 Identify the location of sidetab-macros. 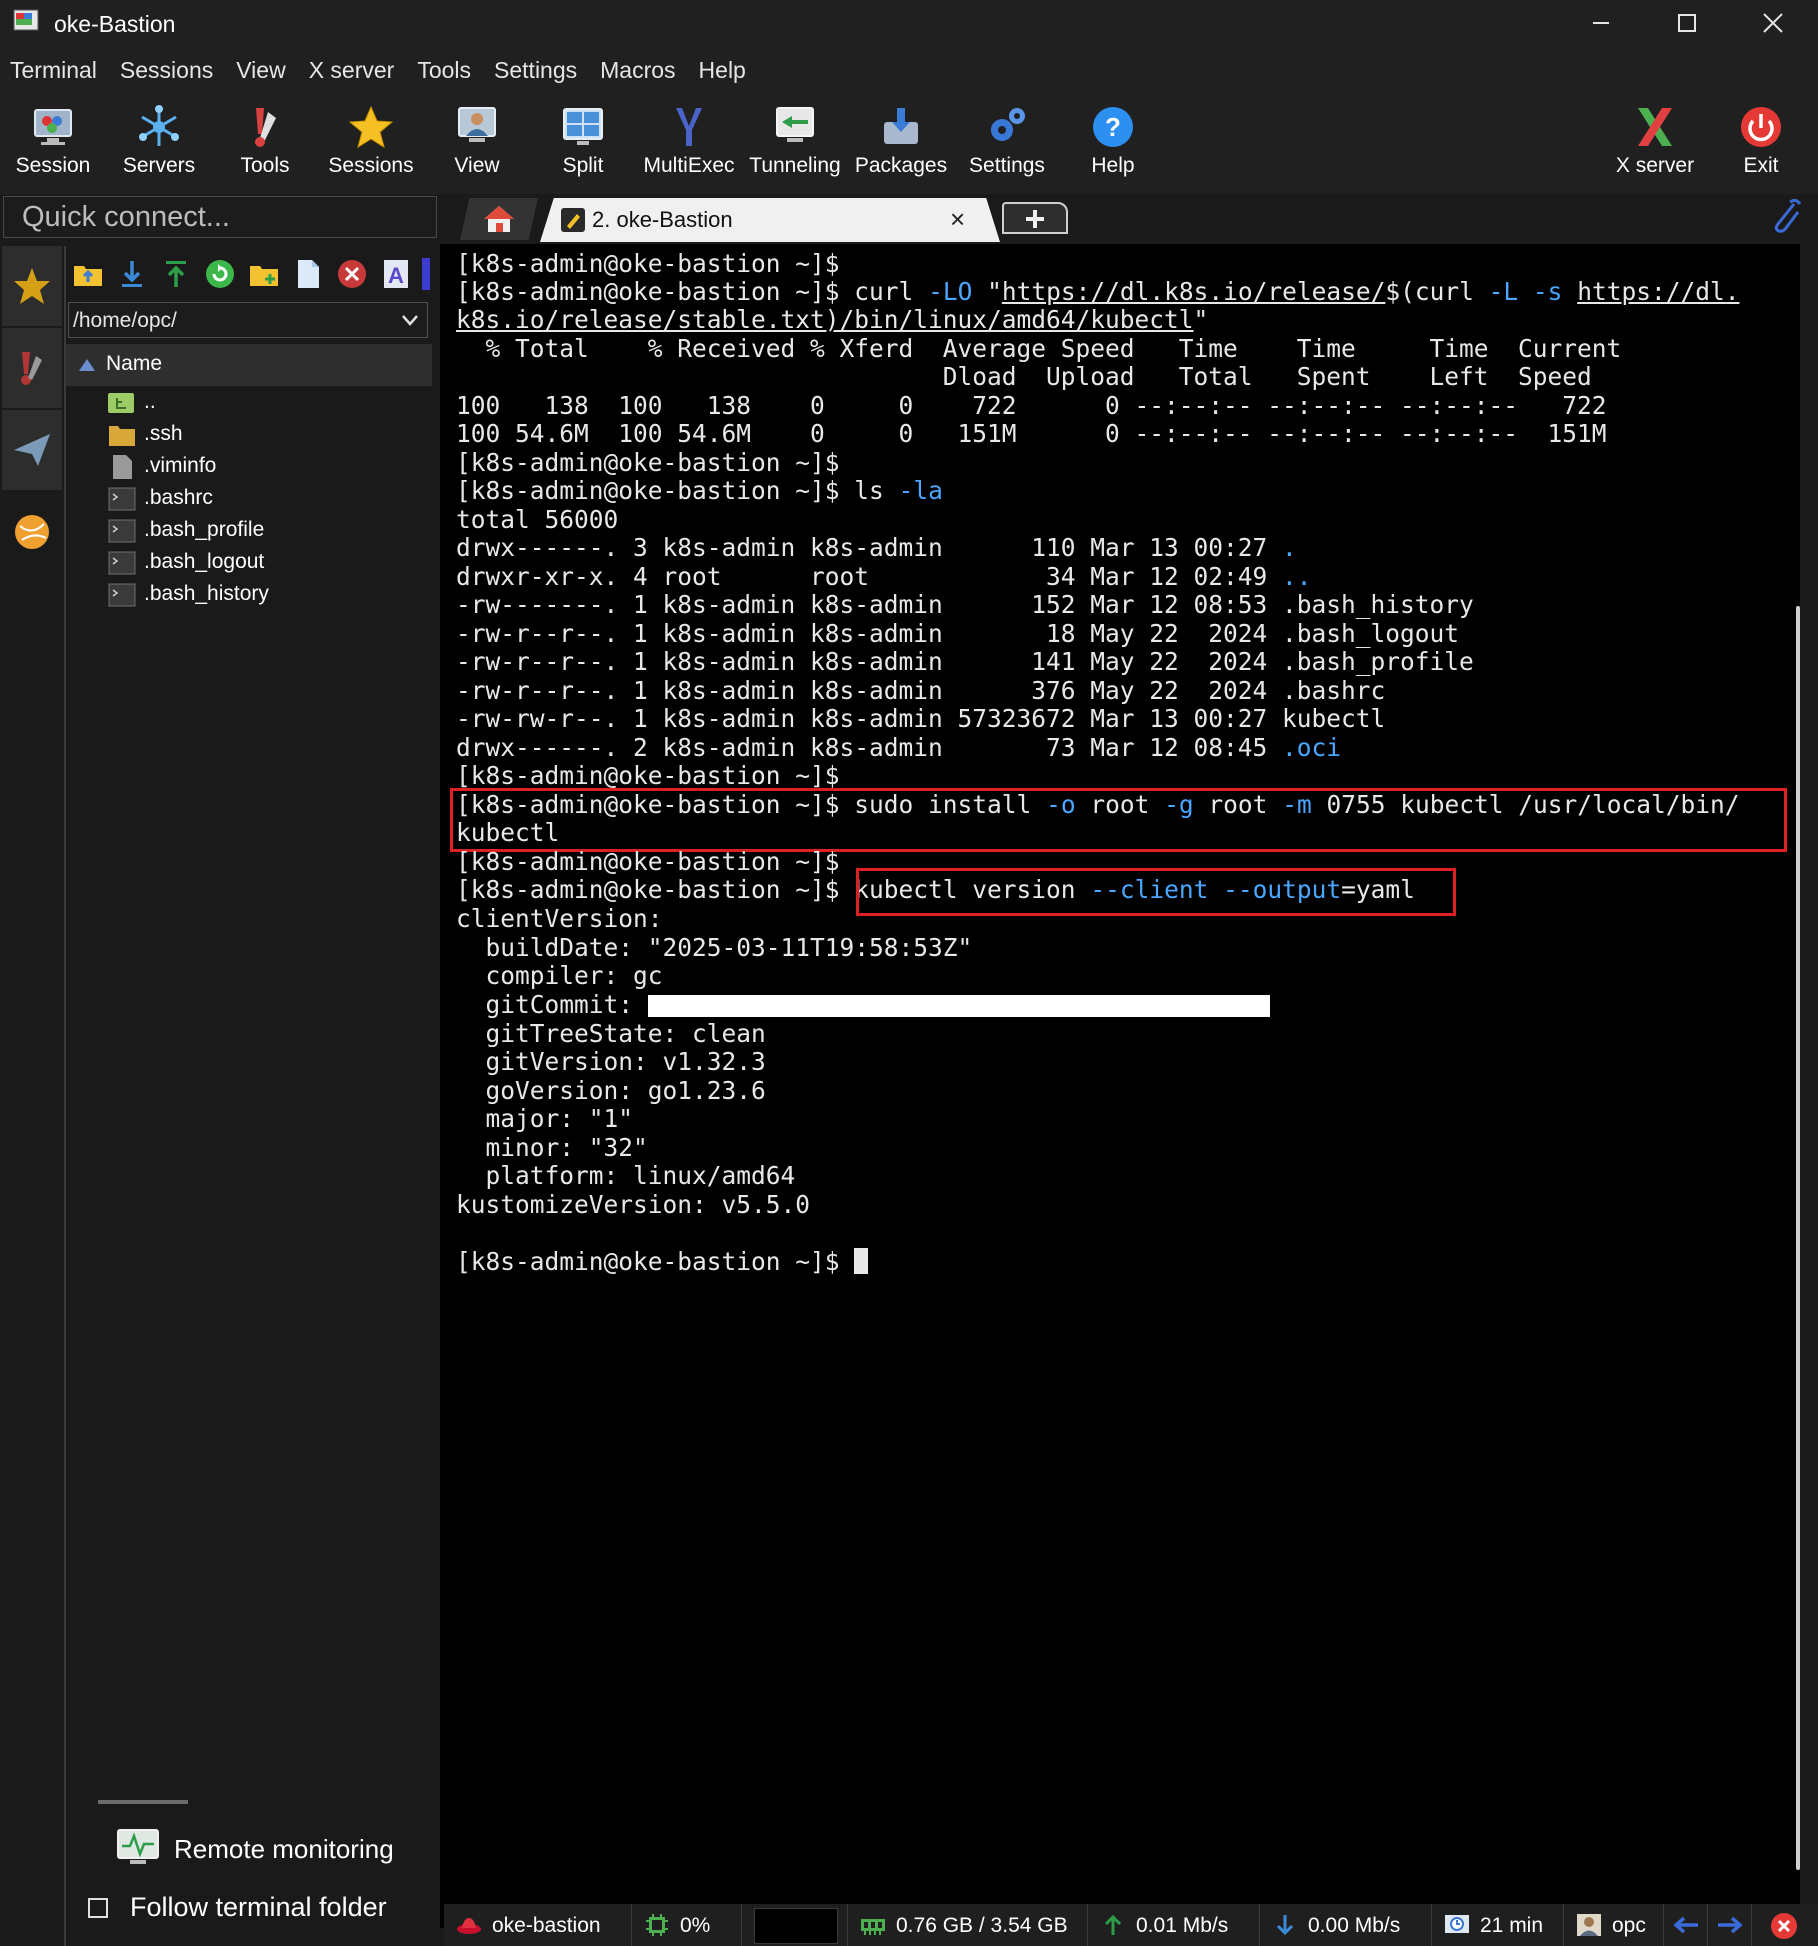
(32, 450).